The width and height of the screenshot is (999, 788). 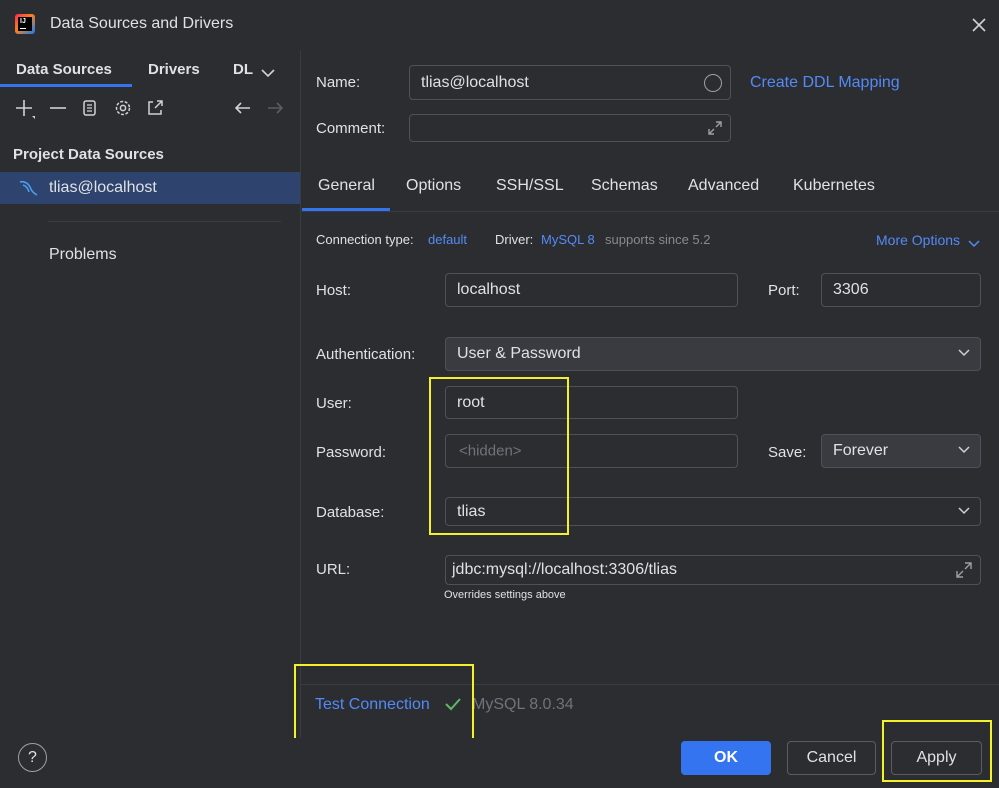 What do you see at coordinates (570, 128) in the screenshot?
I see `comment-field` at bounding box center [570, 128].